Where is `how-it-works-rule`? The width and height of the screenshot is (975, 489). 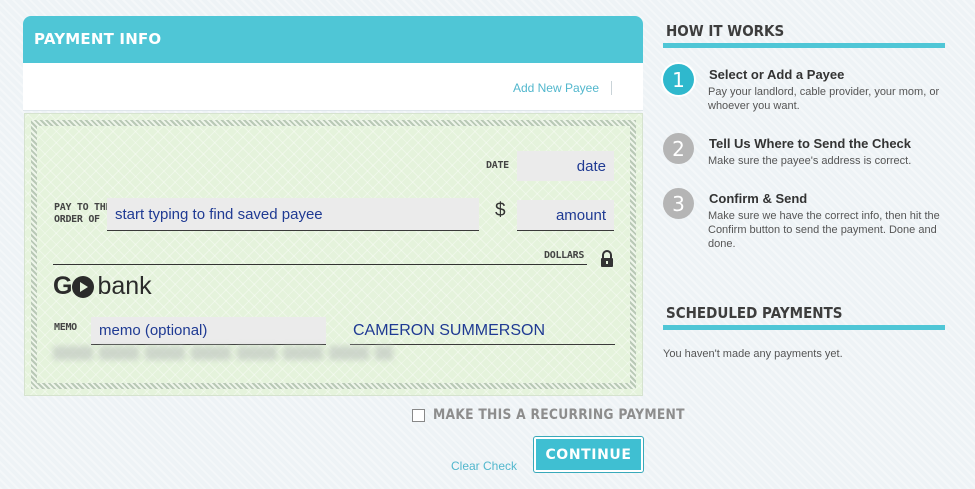
how-it-works-rule is located at coordinates (804, 45).